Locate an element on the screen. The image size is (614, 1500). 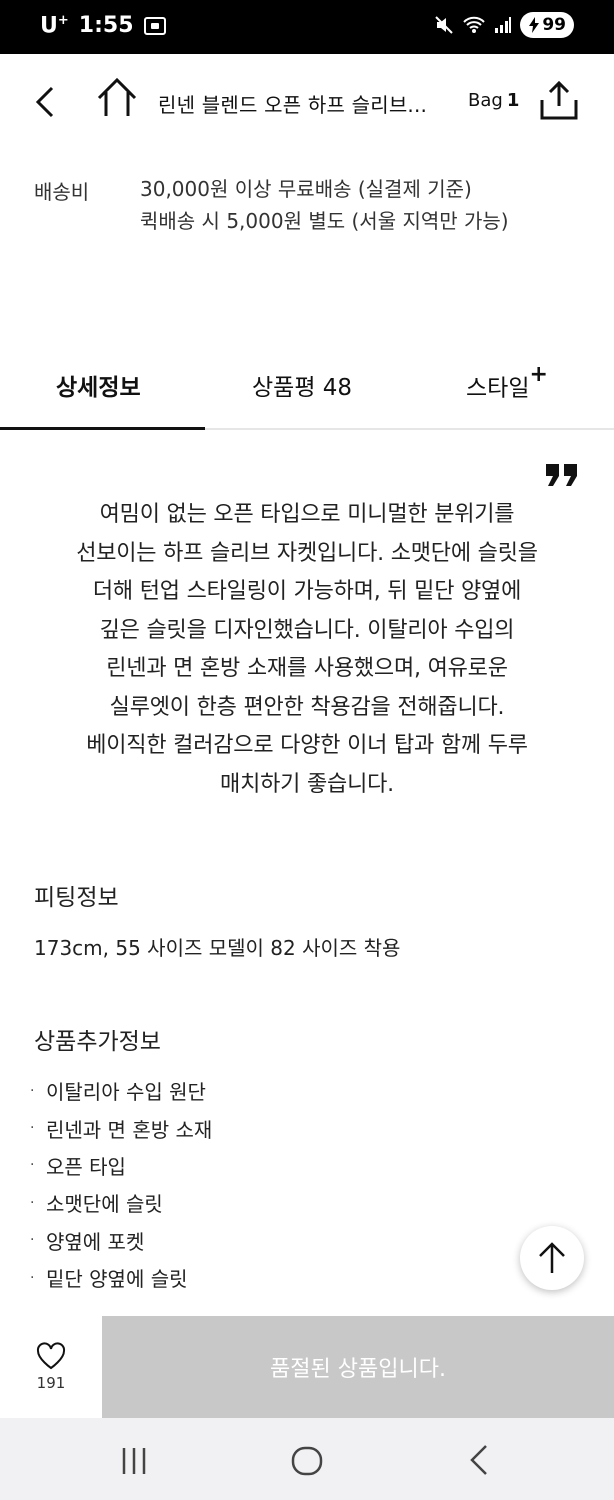
like-button: 191 is located at coordinates (51, 1367).